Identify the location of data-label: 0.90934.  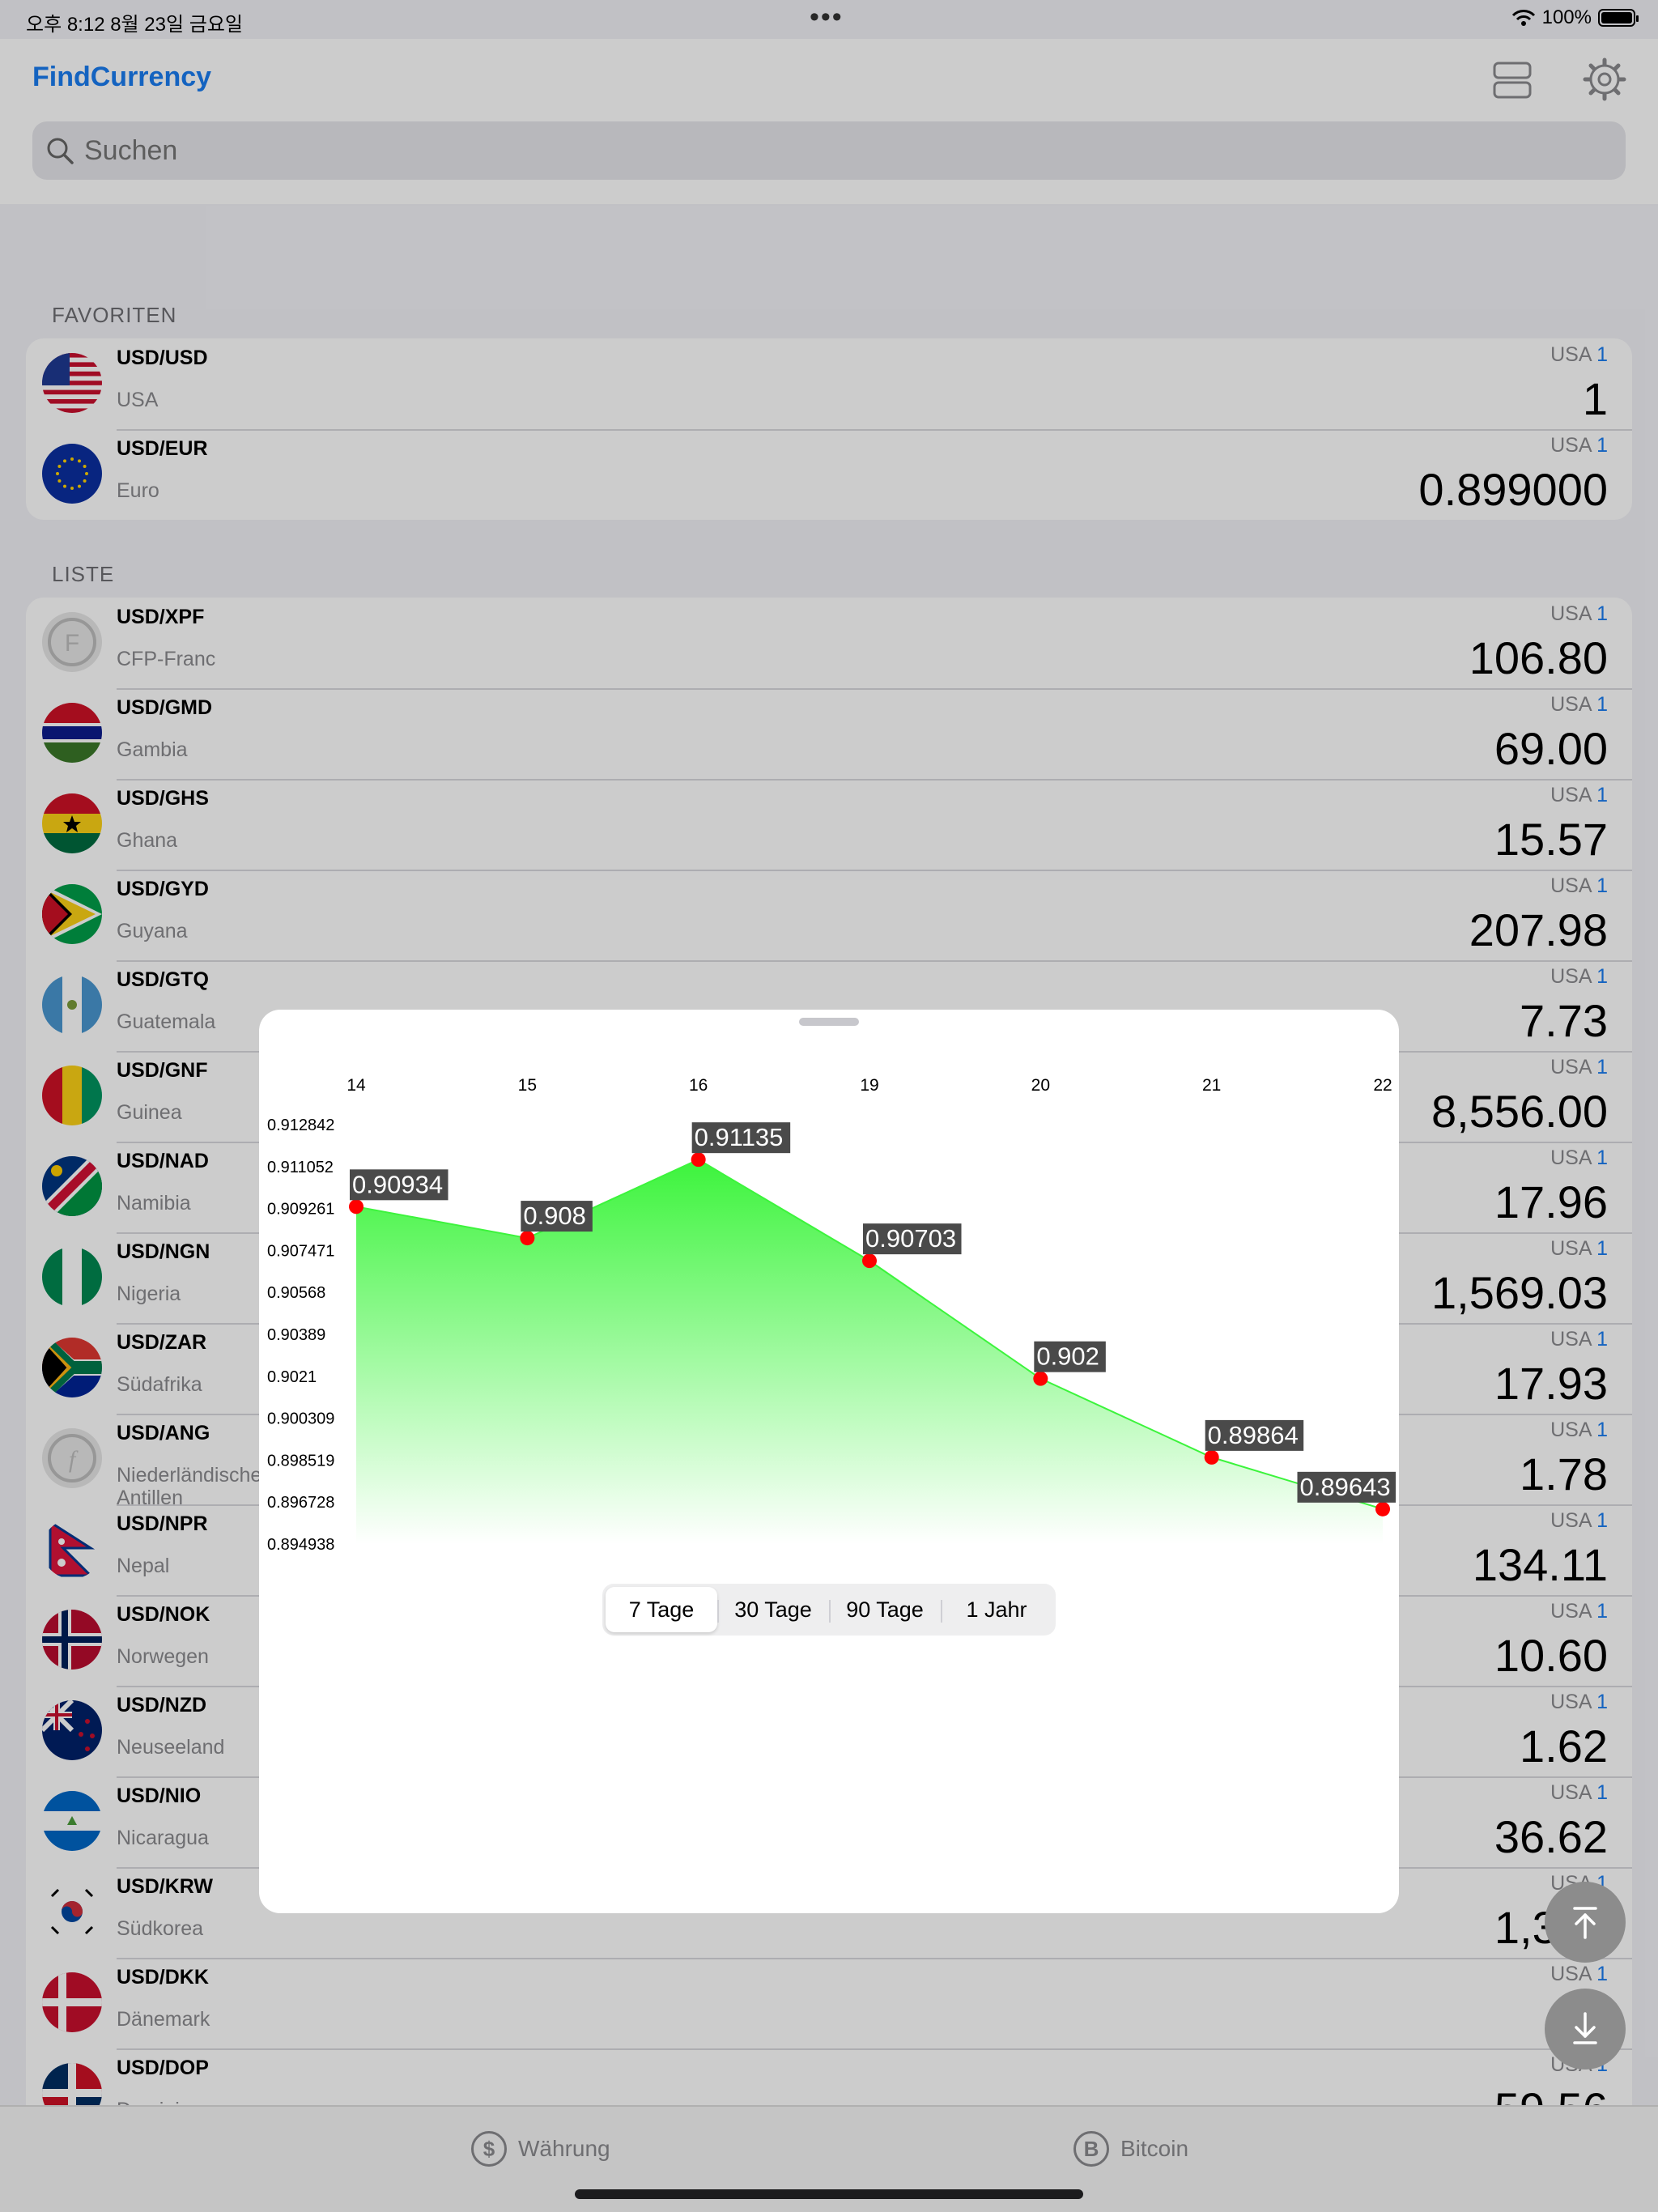
(399, 1185).